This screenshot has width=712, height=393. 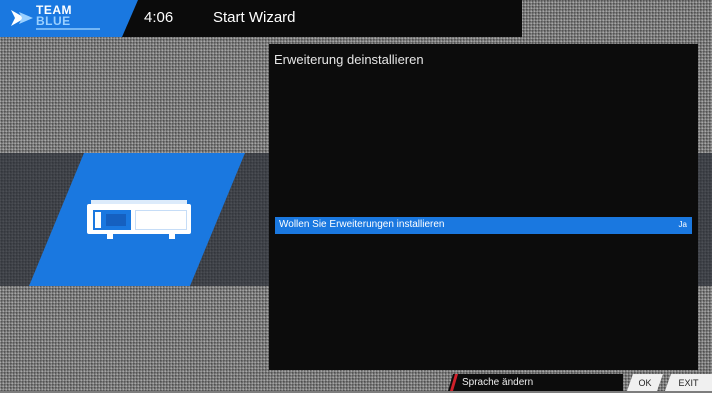 What do you see at coordinates (349, 59) in the screenshot?
I see `panel-title: Erweiterung deinstallieren` at bounding box center [349, 59].